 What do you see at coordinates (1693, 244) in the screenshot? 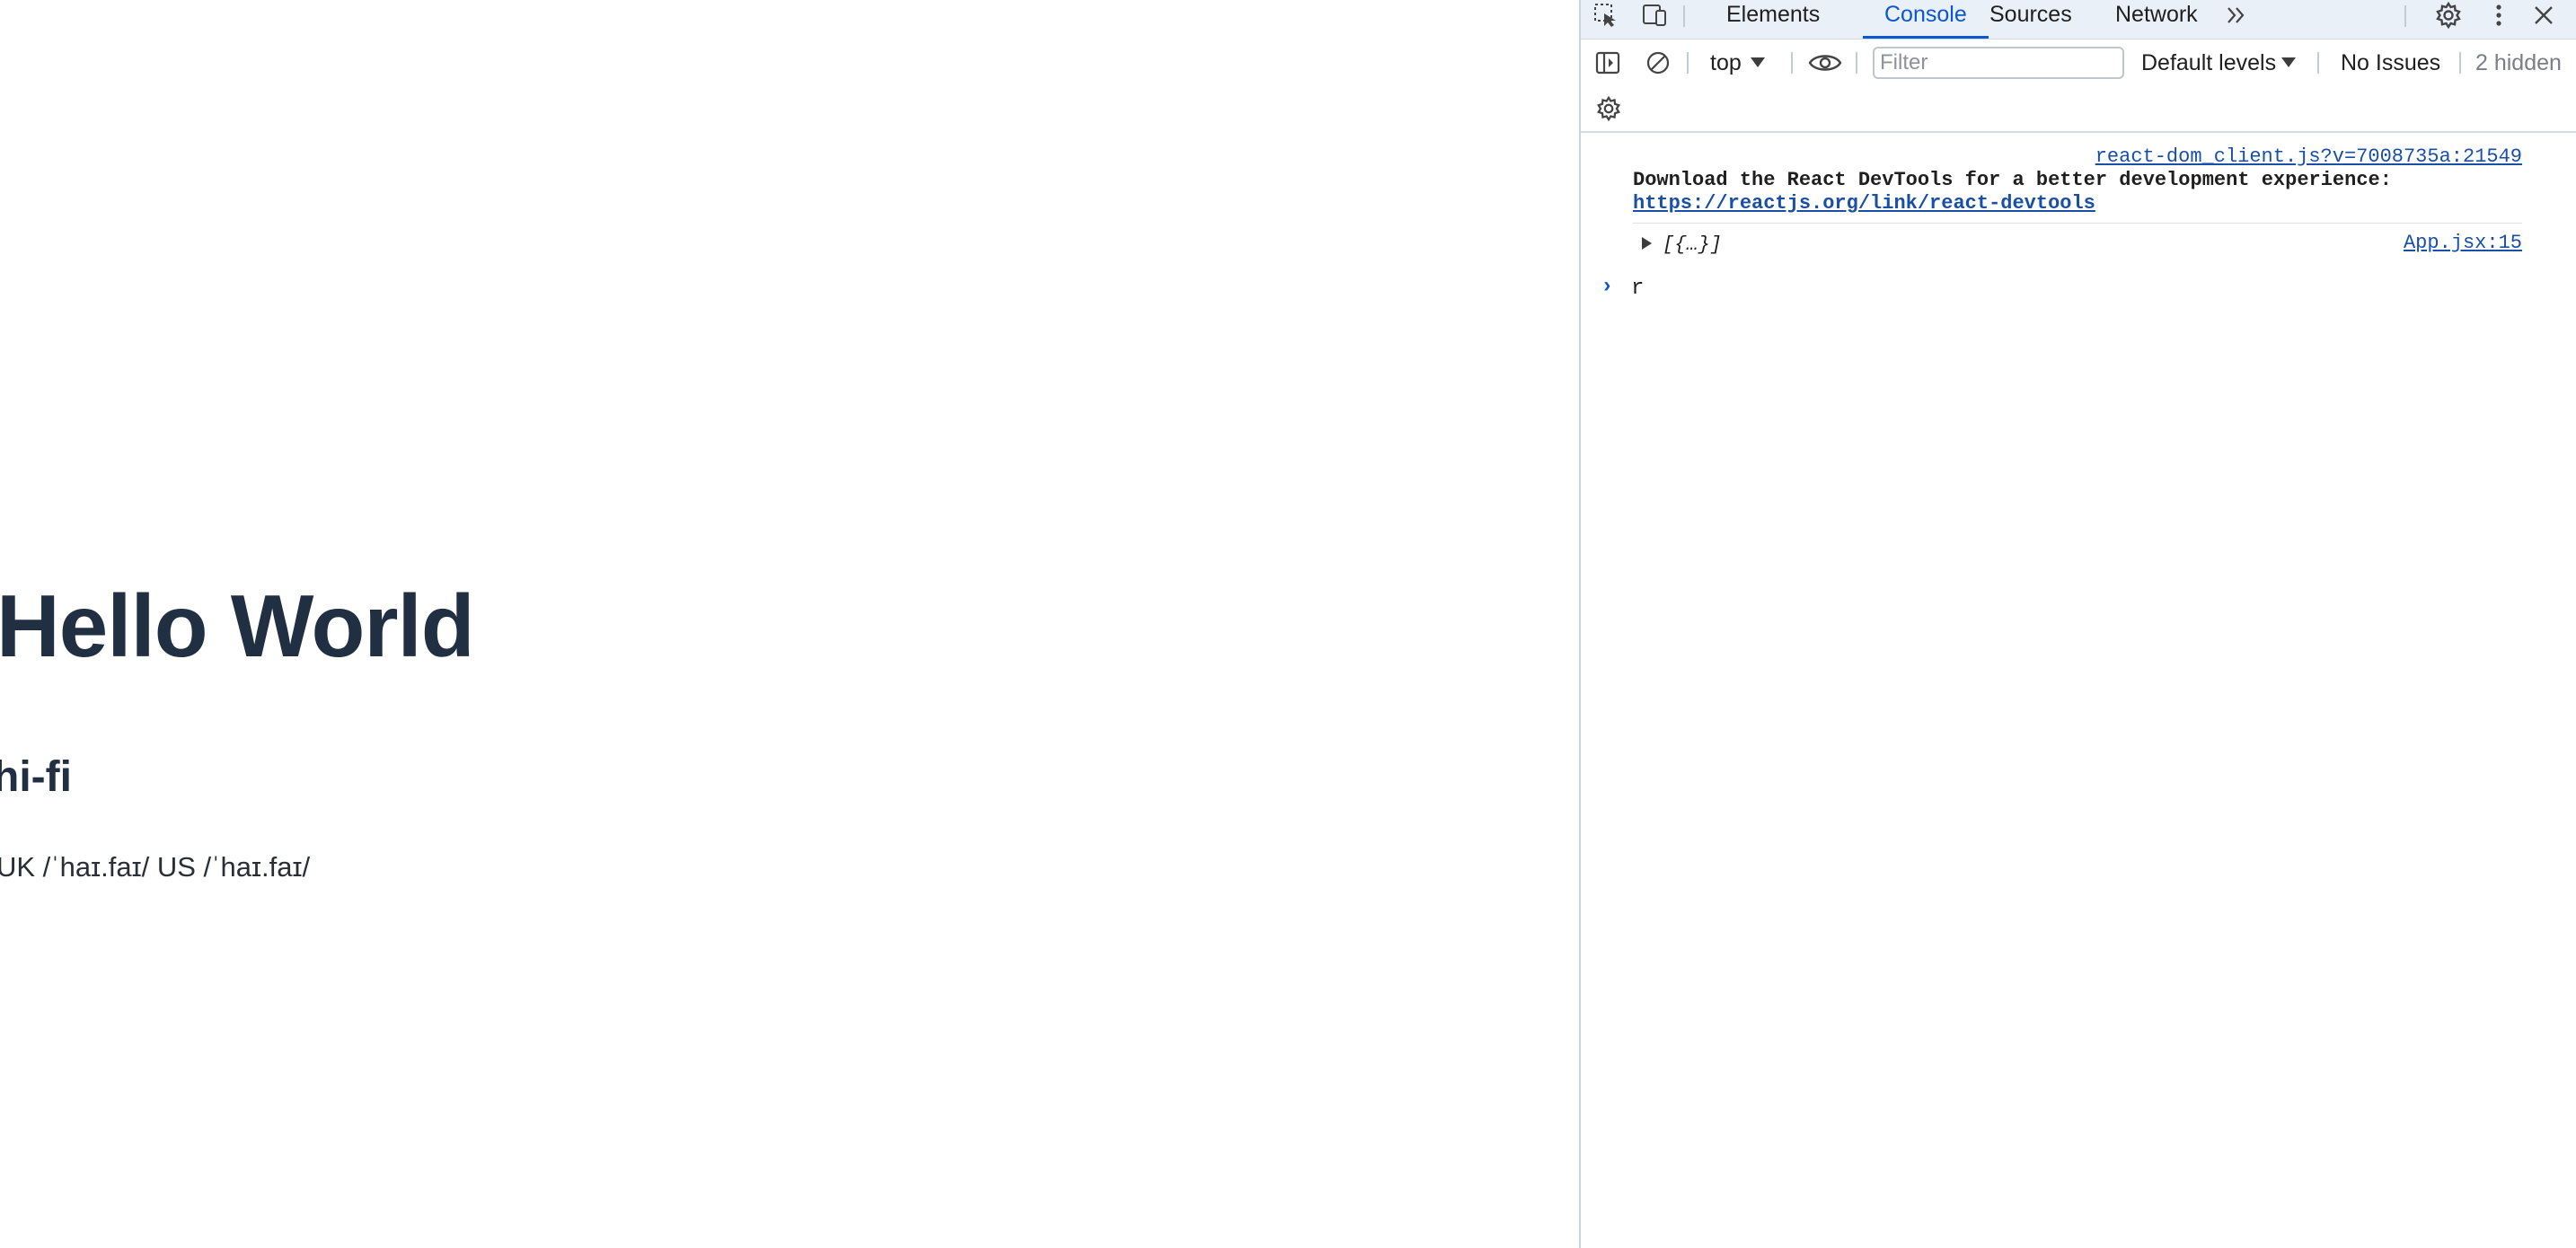
I see `object-preview: [{…}]` at bounding box center [1693, 244].